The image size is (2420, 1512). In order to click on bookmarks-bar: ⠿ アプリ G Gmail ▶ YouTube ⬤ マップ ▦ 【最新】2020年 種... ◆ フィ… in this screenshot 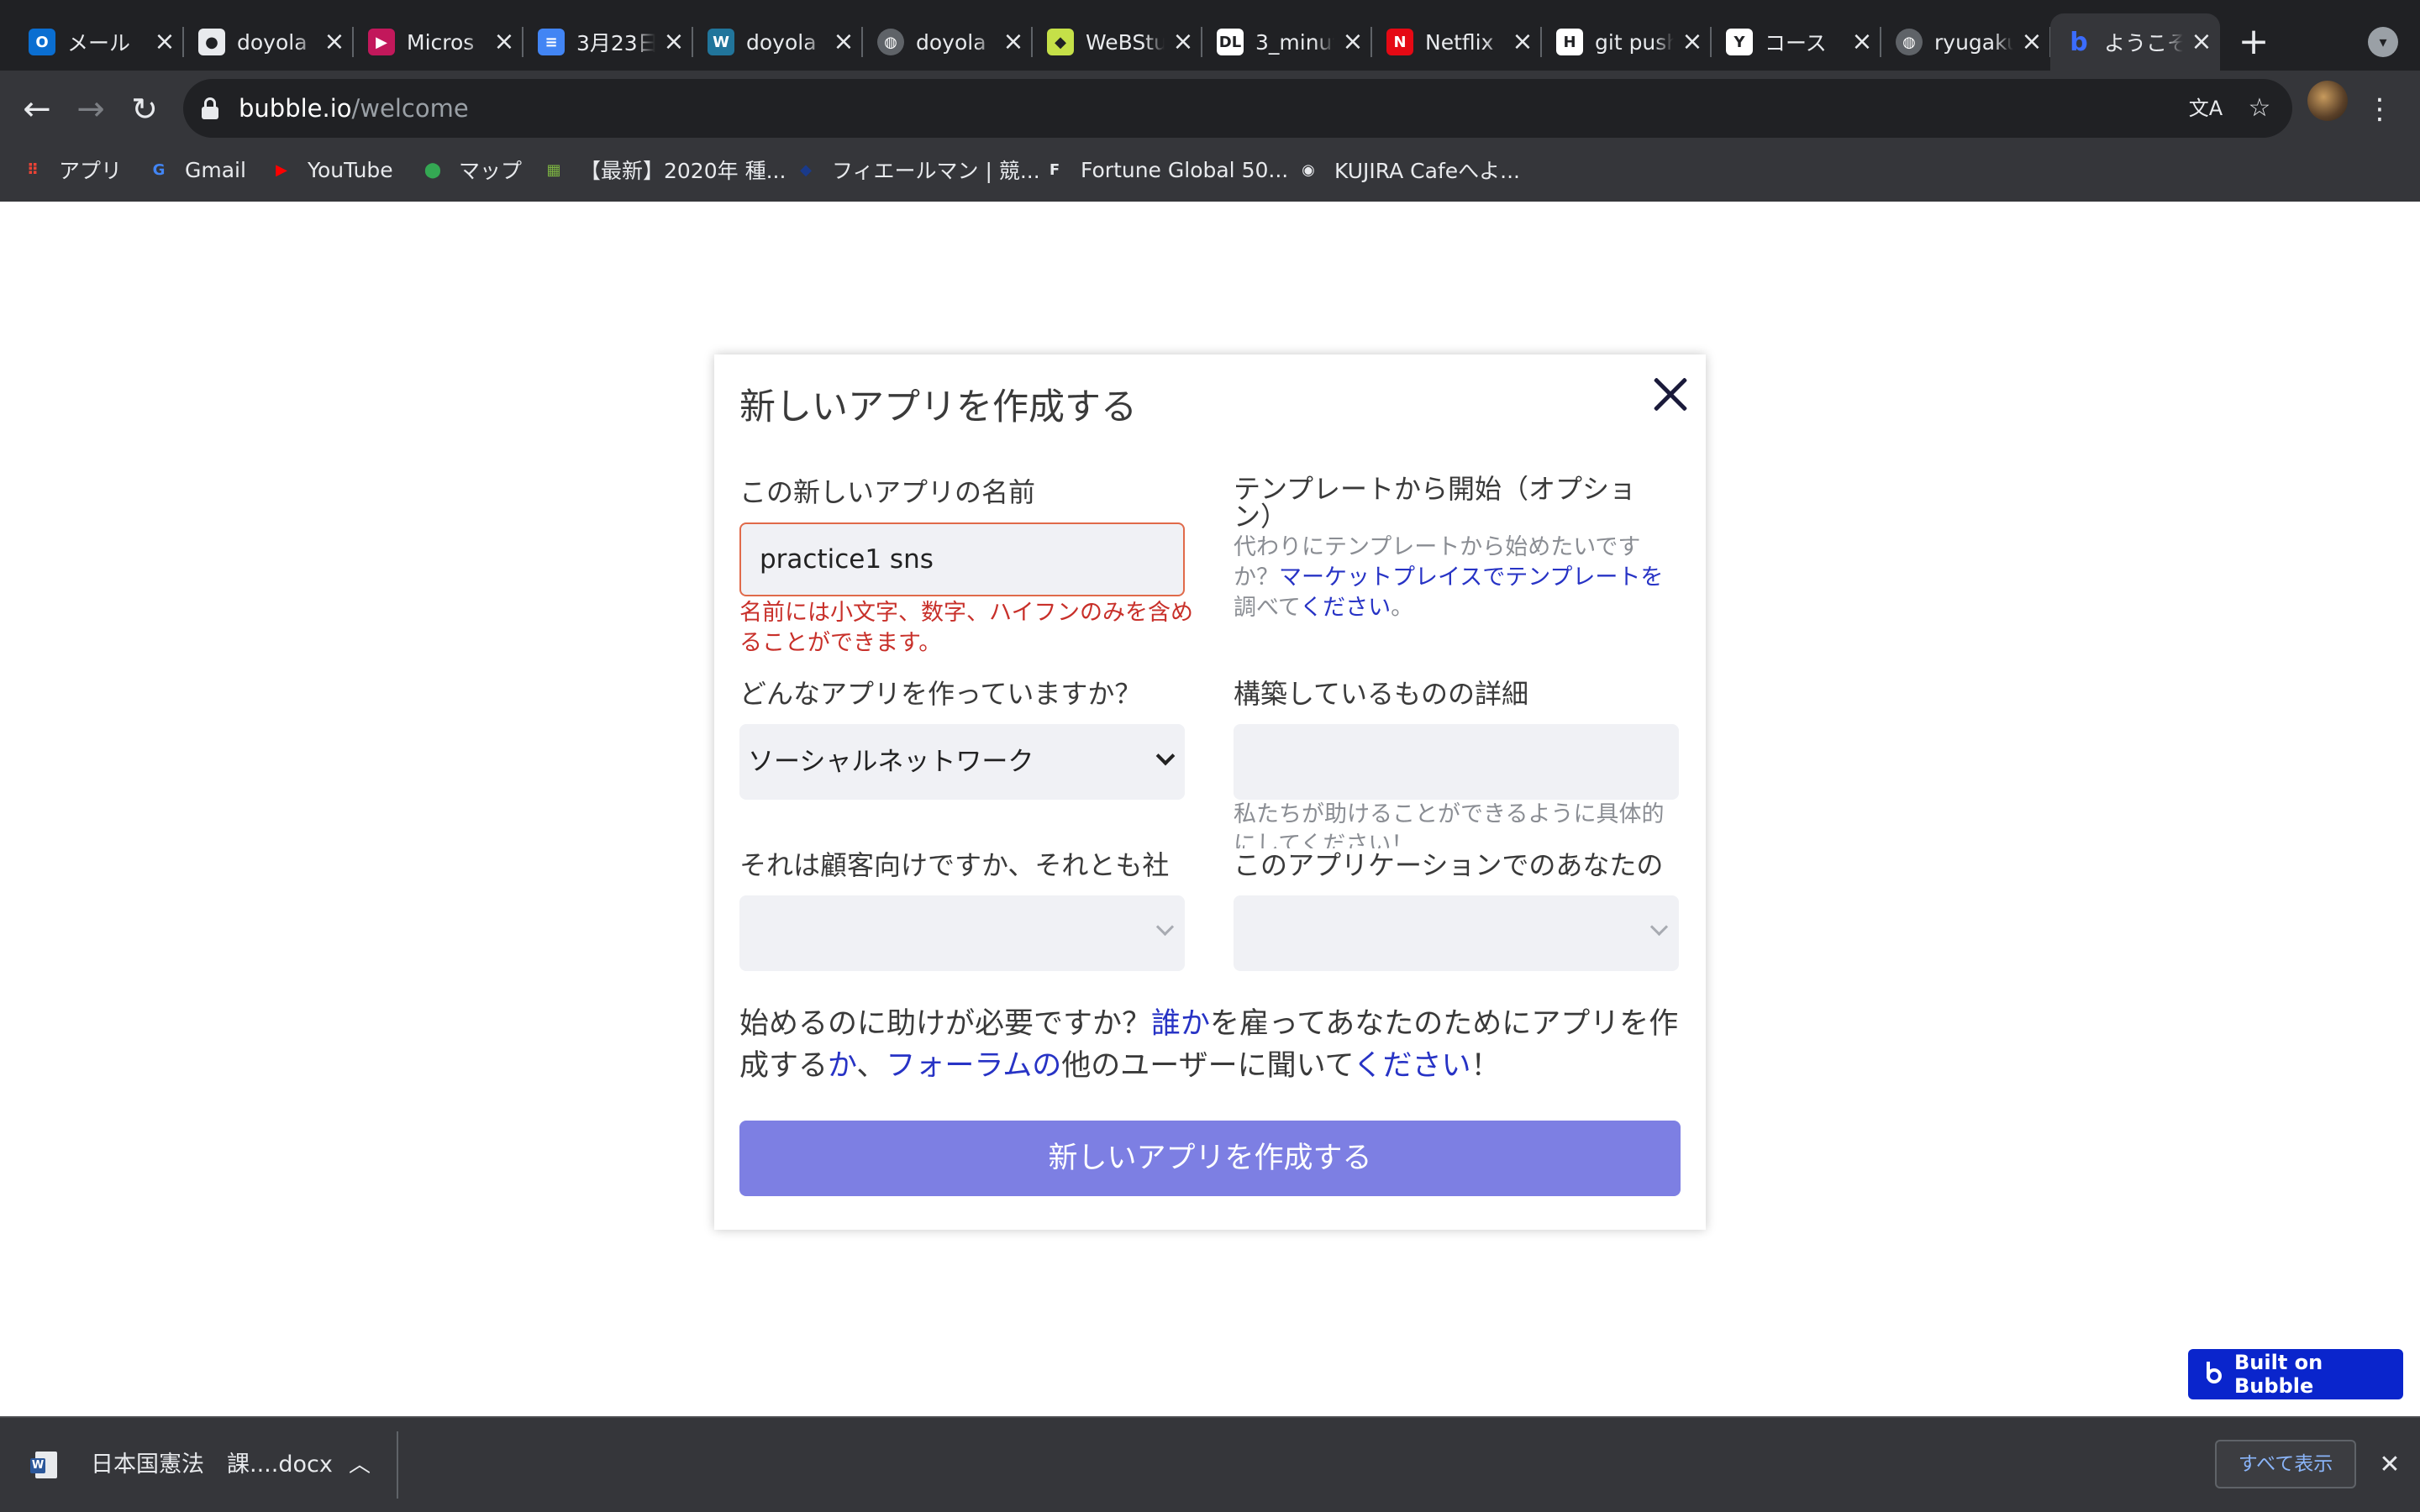, I will do `click(1210, 170)`.